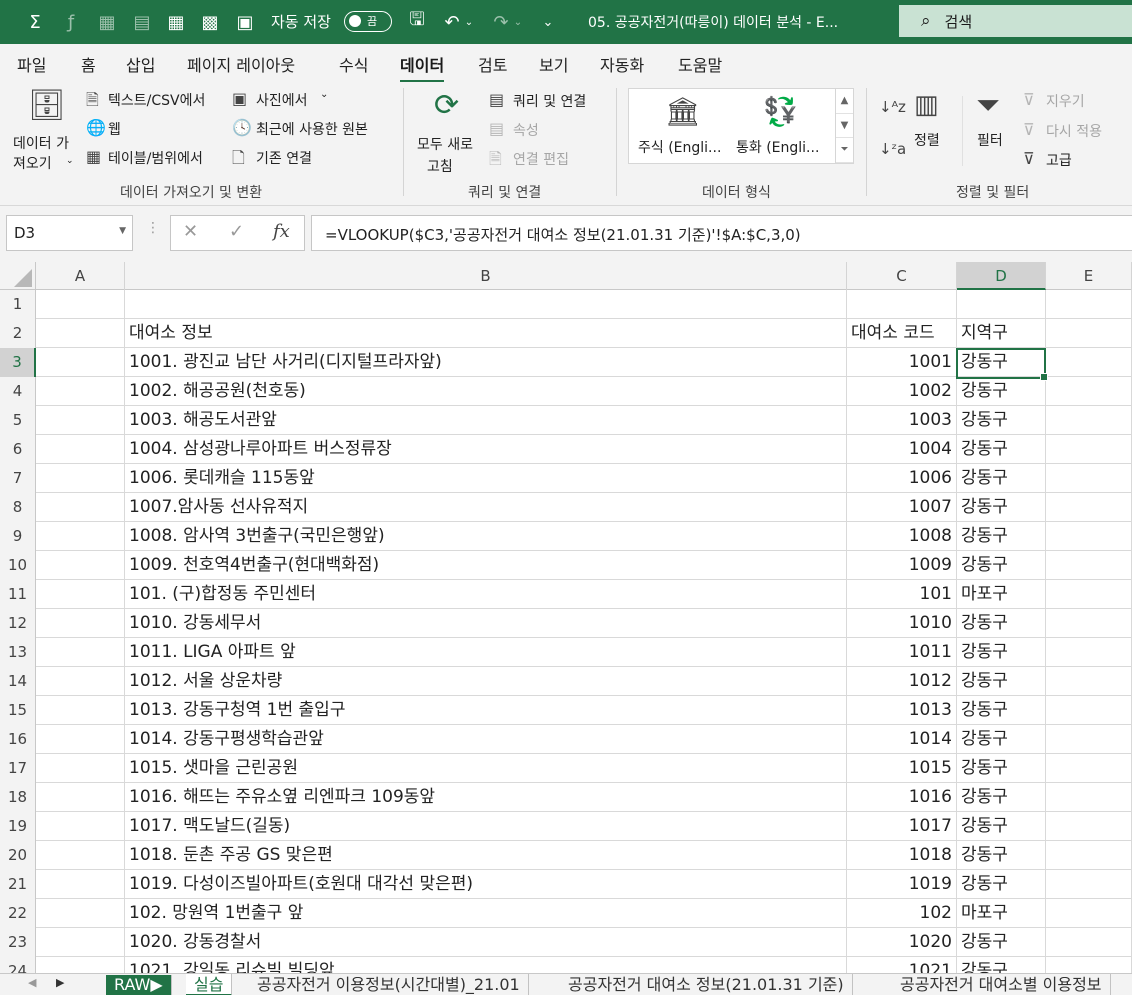 The width and height of the screenshot is (1132, 995). I want to click on undo-dropdown-icon: ⌄, so click(469, 22).